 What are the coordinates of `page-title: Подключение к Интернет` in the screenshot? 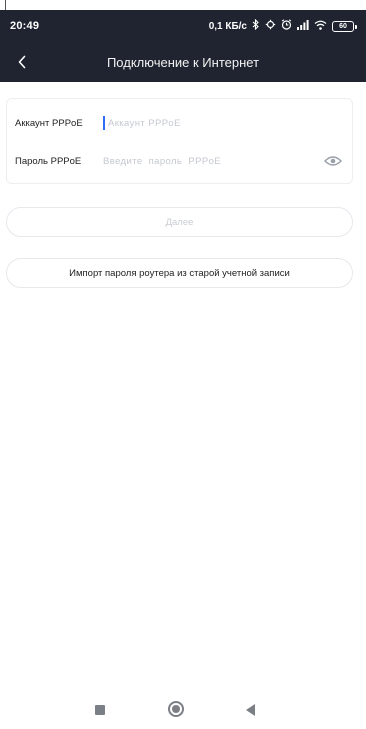 It's located at (183, 62).